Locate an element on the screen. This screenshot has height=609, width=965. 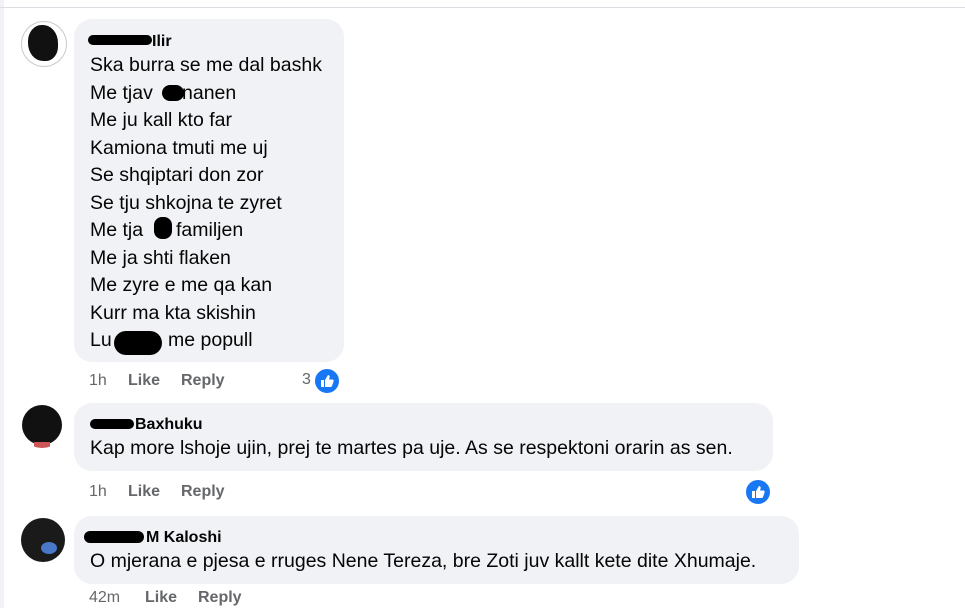
comment-author: Ilir is located at coordinates (162, 42).